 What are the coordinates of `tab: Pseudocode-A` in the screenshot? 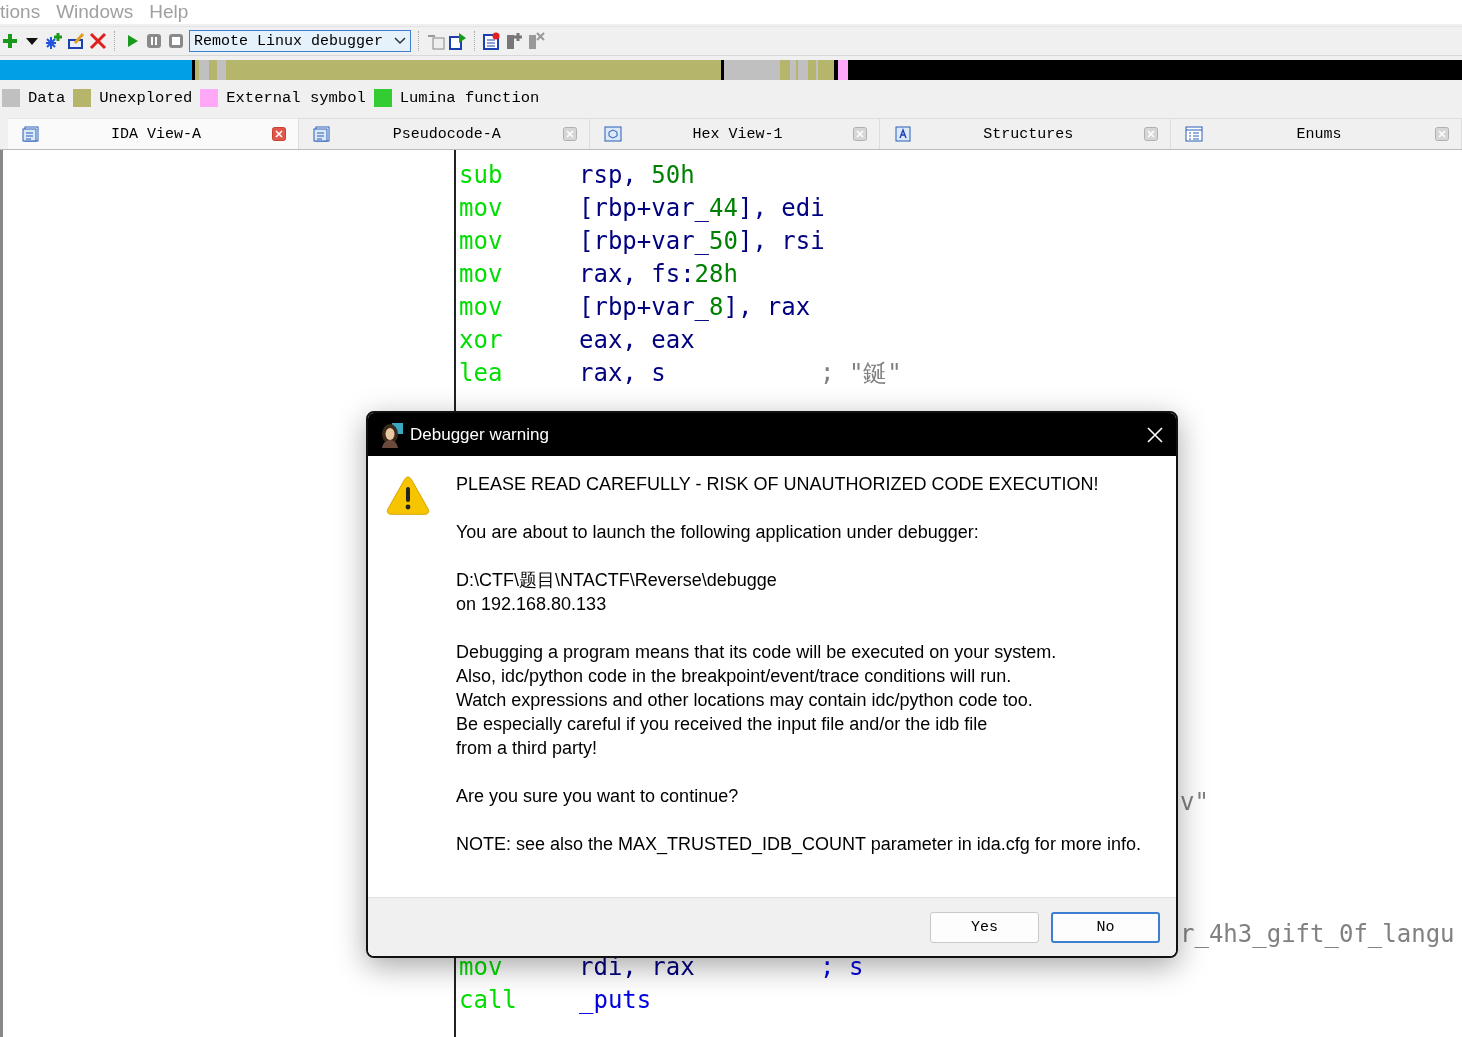 It's located at (444, 133).